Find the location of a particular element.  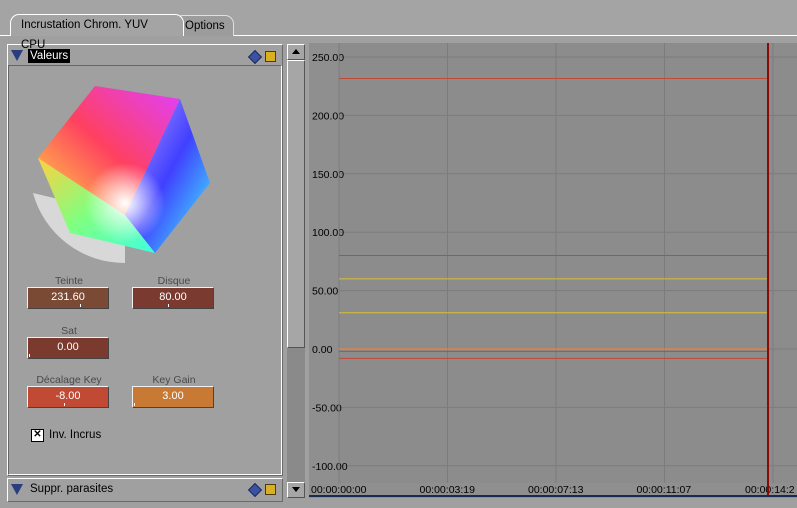

disque-value: 80.00 is located at coordinates (173, 297).